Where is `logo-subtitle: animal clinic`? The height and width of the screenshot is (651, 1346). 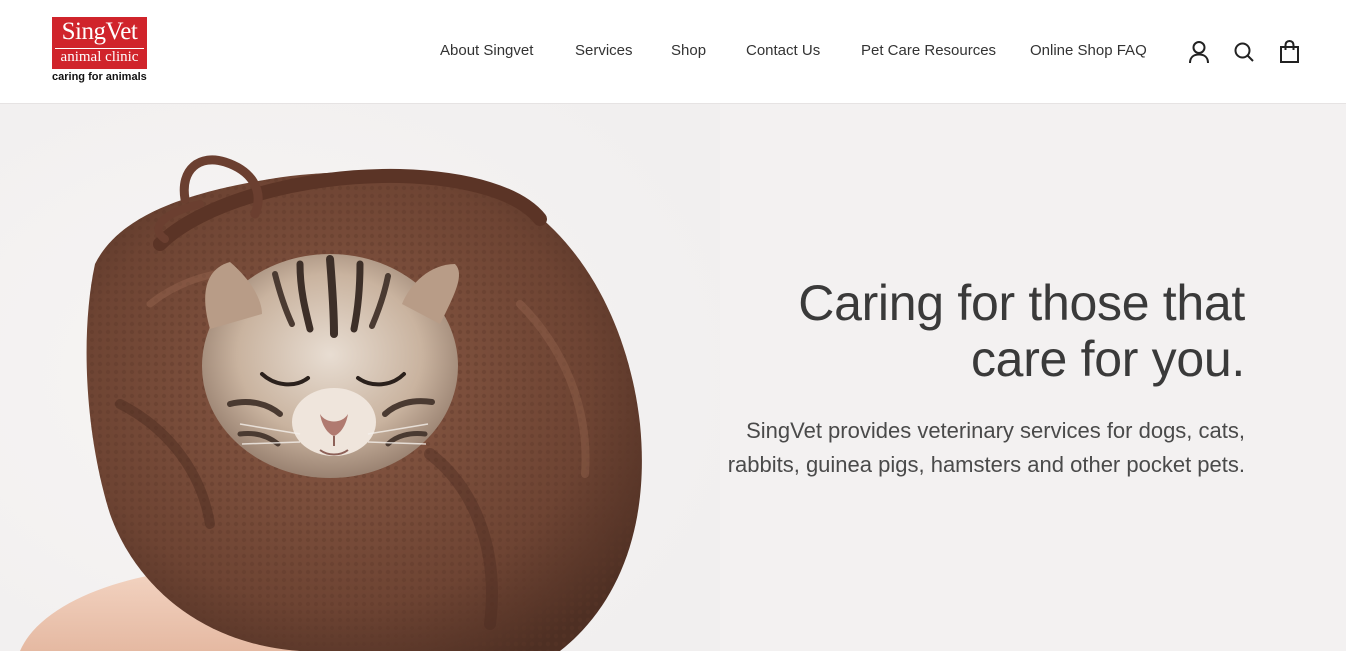 logo-subtitle: animal clinic is located at coordinates (99, 57).